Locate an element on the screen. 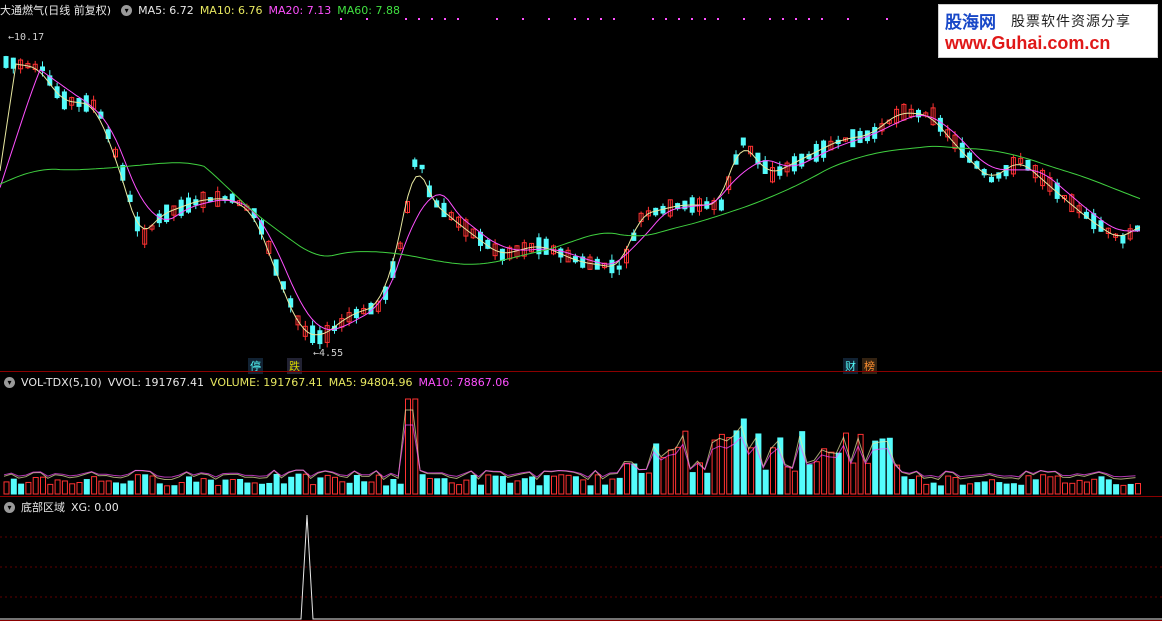 The image size is (1162, 621). logo-brand: 股海网 is located at coordinates (970, 22).